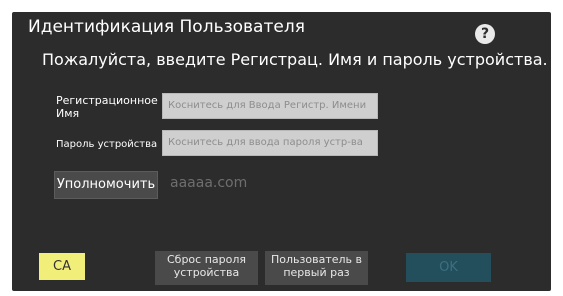 The height and width of the screenshot is (296, 563). Describe the element at coordinates (316, 268) in the screenshot. I see `first-time-user-button: Пользователь в первый раз` at that location.